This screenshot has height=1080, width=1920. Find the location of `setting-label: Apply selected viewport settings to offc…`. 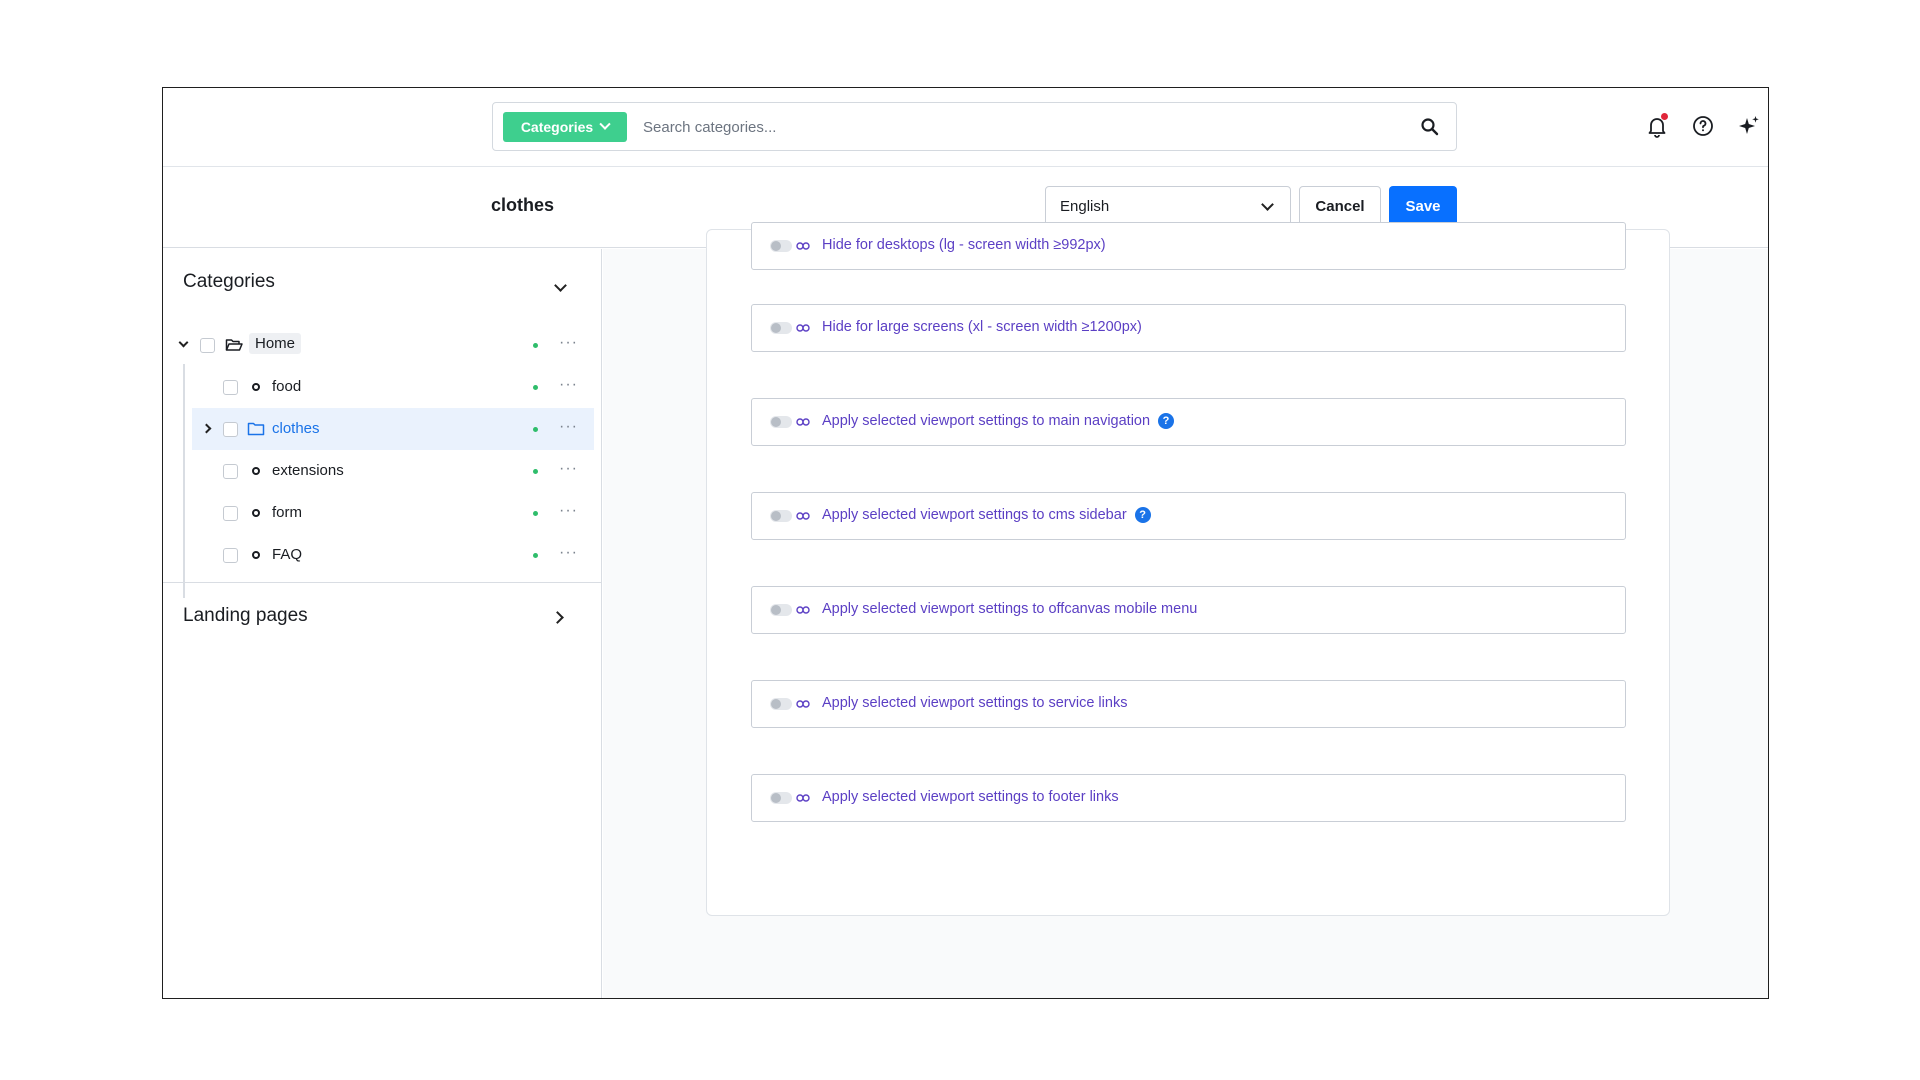

setting-label: Apply selected viewport settings to offc… is located at coordinates (1010, 609).